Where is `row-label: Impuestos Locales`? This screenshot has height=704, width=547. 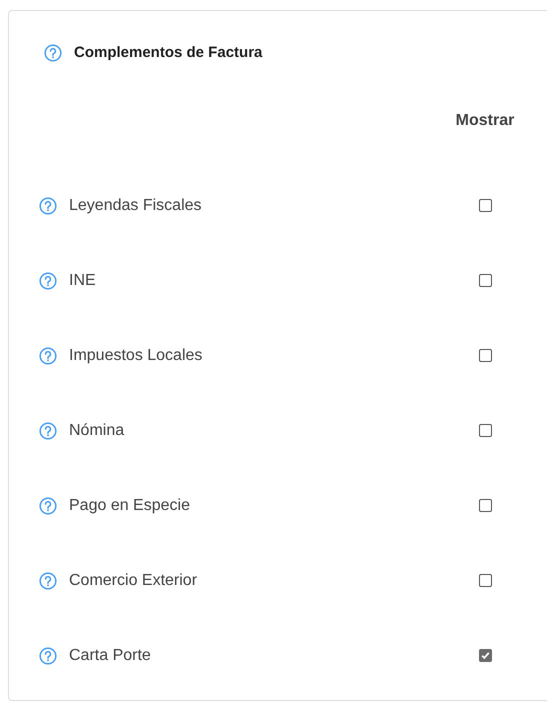 row-label: Impuestos Locales is located at coordinates (136, 356).